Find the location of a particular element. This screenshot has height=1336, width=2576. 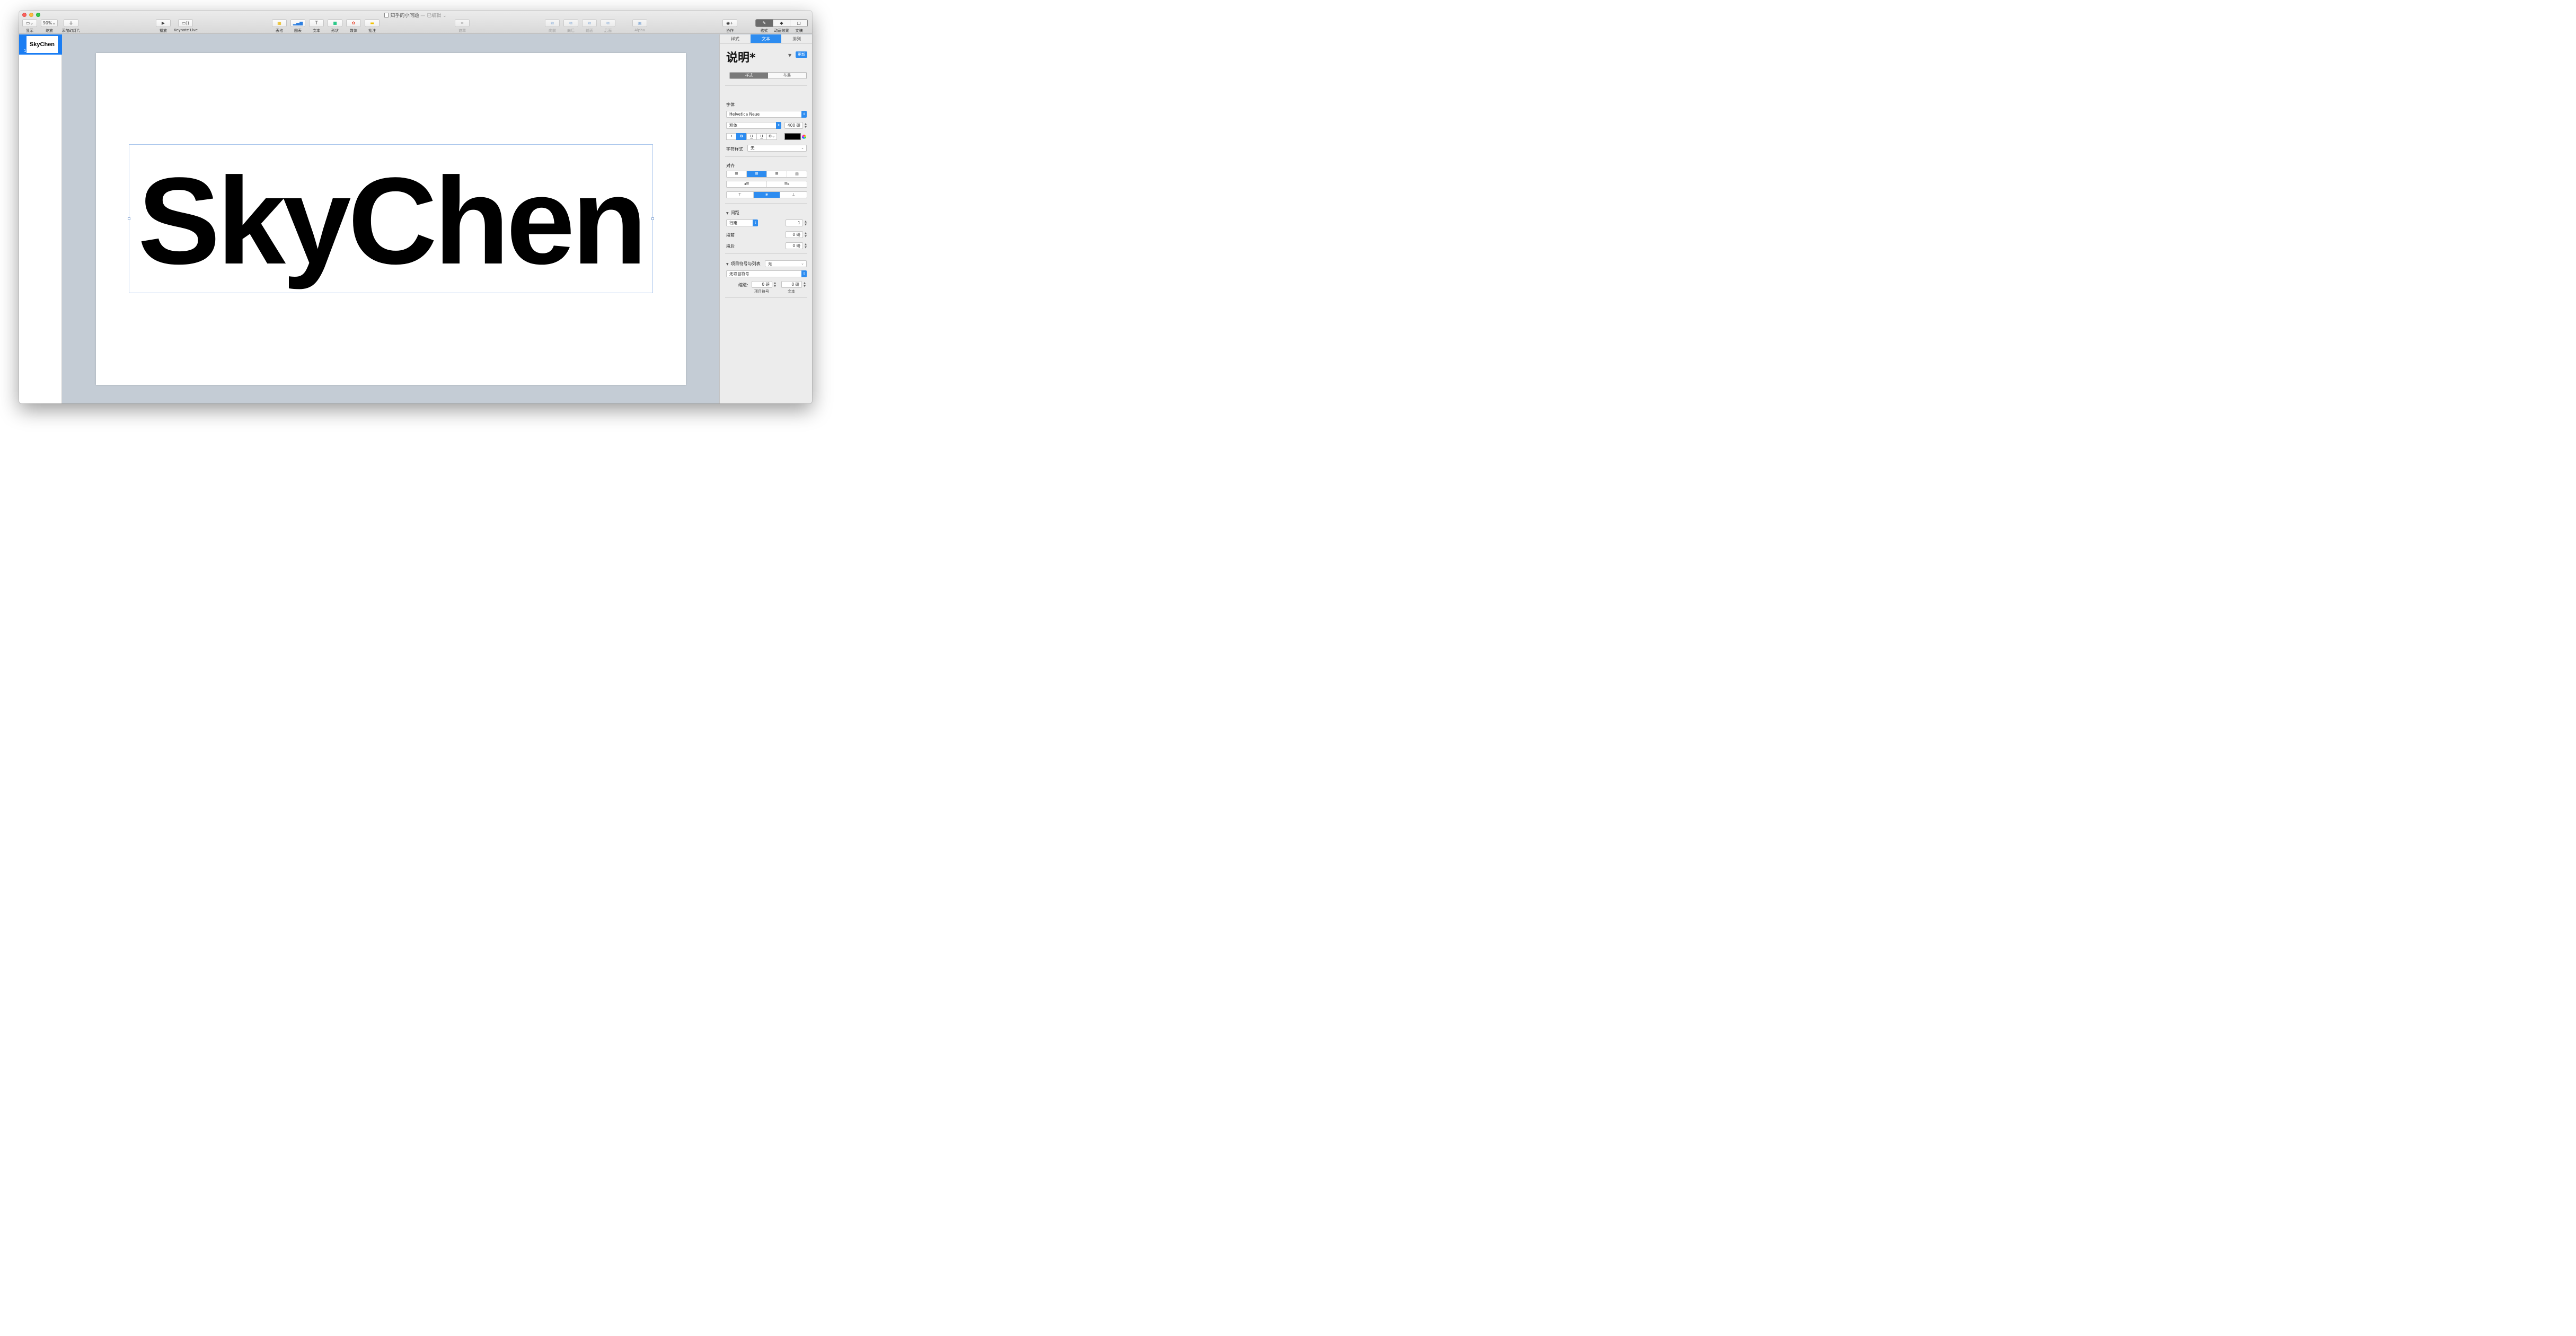

line-spacing-field: 1 is located at coordinates (794, 223).